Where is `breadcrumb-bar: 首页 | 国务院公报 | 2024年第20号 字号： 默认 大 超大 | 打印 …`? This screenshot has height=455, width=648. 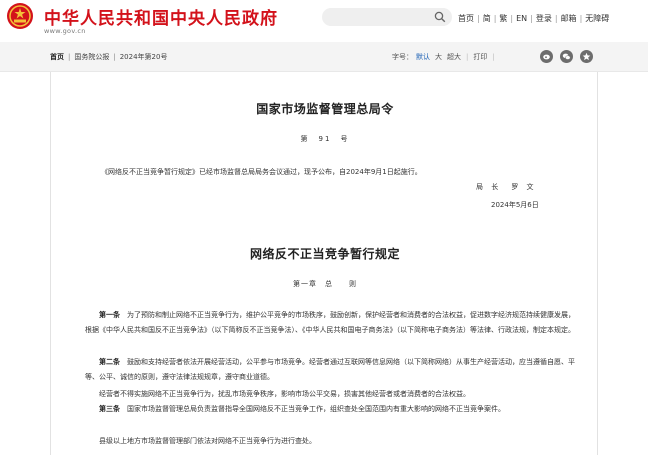 breadcrumb-bar: 首页 | 国务院公报 | 2024年第20号 字号： 默认 大 超大 | 打印 … is located at coordinates (324, 57).